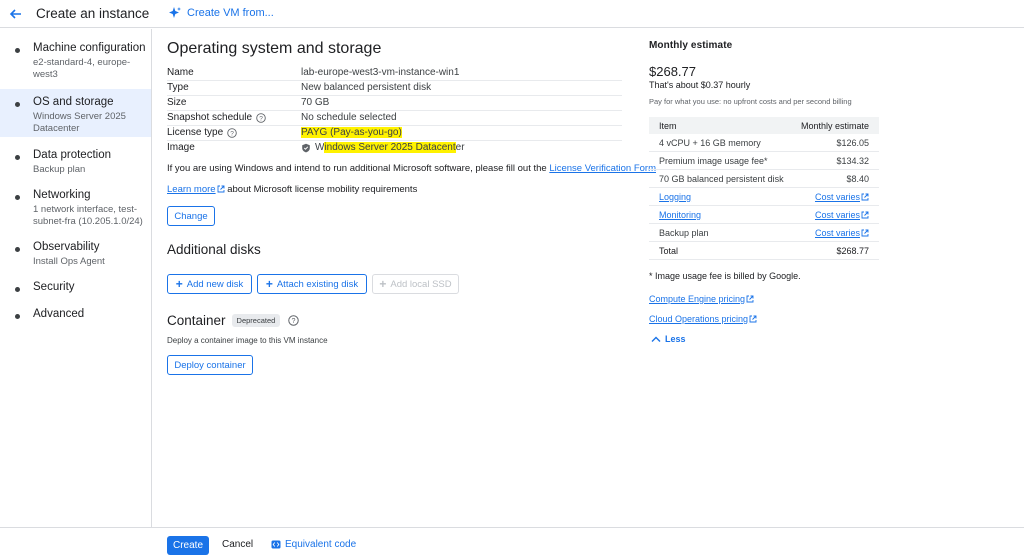 The width and height of the screenshot is (1024, 559). What do you see at coordinates (669, 251) in the screenshot?
I see `estimate-total-label: Total` at bounding box center [669, 251].